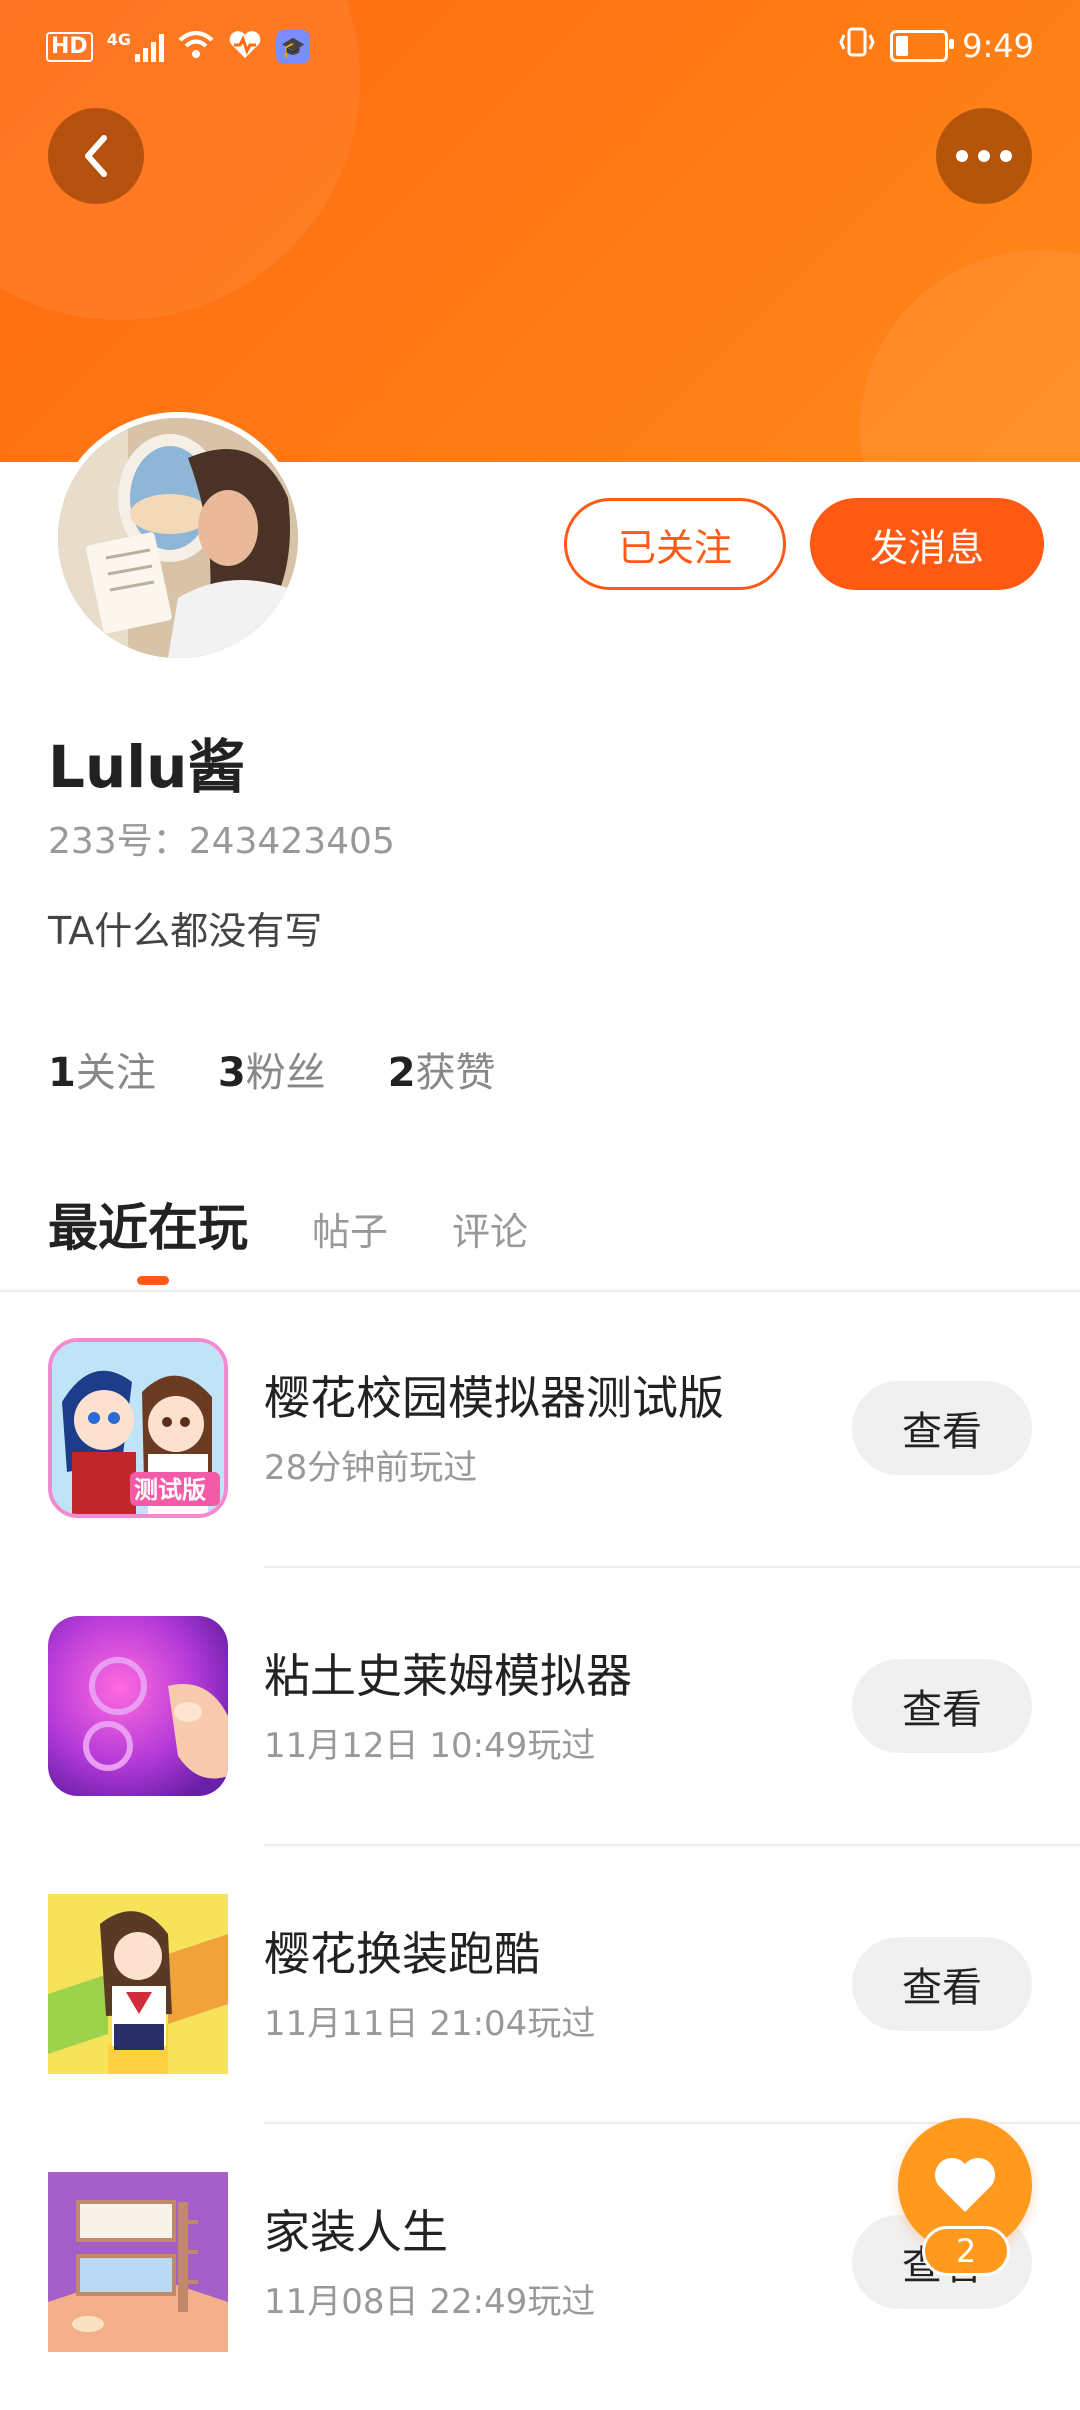 The width and height of the screenshot is (1080, 2410). What do you see at coordinates (540, 1437) in the screenshot?
I see `game-list-item: 测试版 樱花校园模拟器测试版 28分钟前玩过 查看` at bounding box center [540, 1437].